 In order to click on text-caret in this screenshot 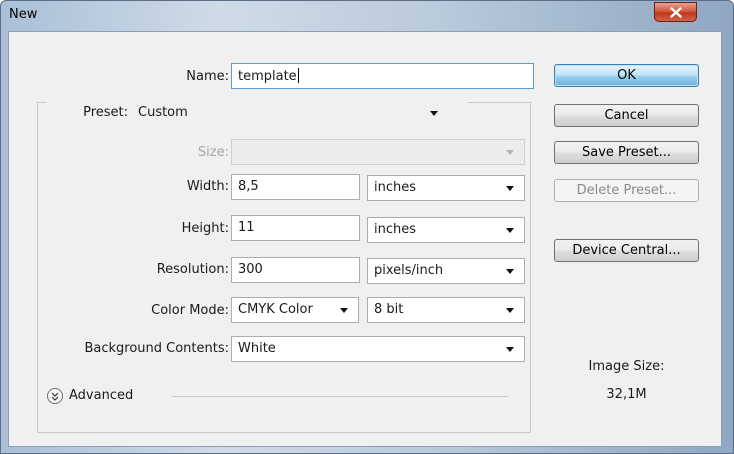, I will do `click(298, 75)`.